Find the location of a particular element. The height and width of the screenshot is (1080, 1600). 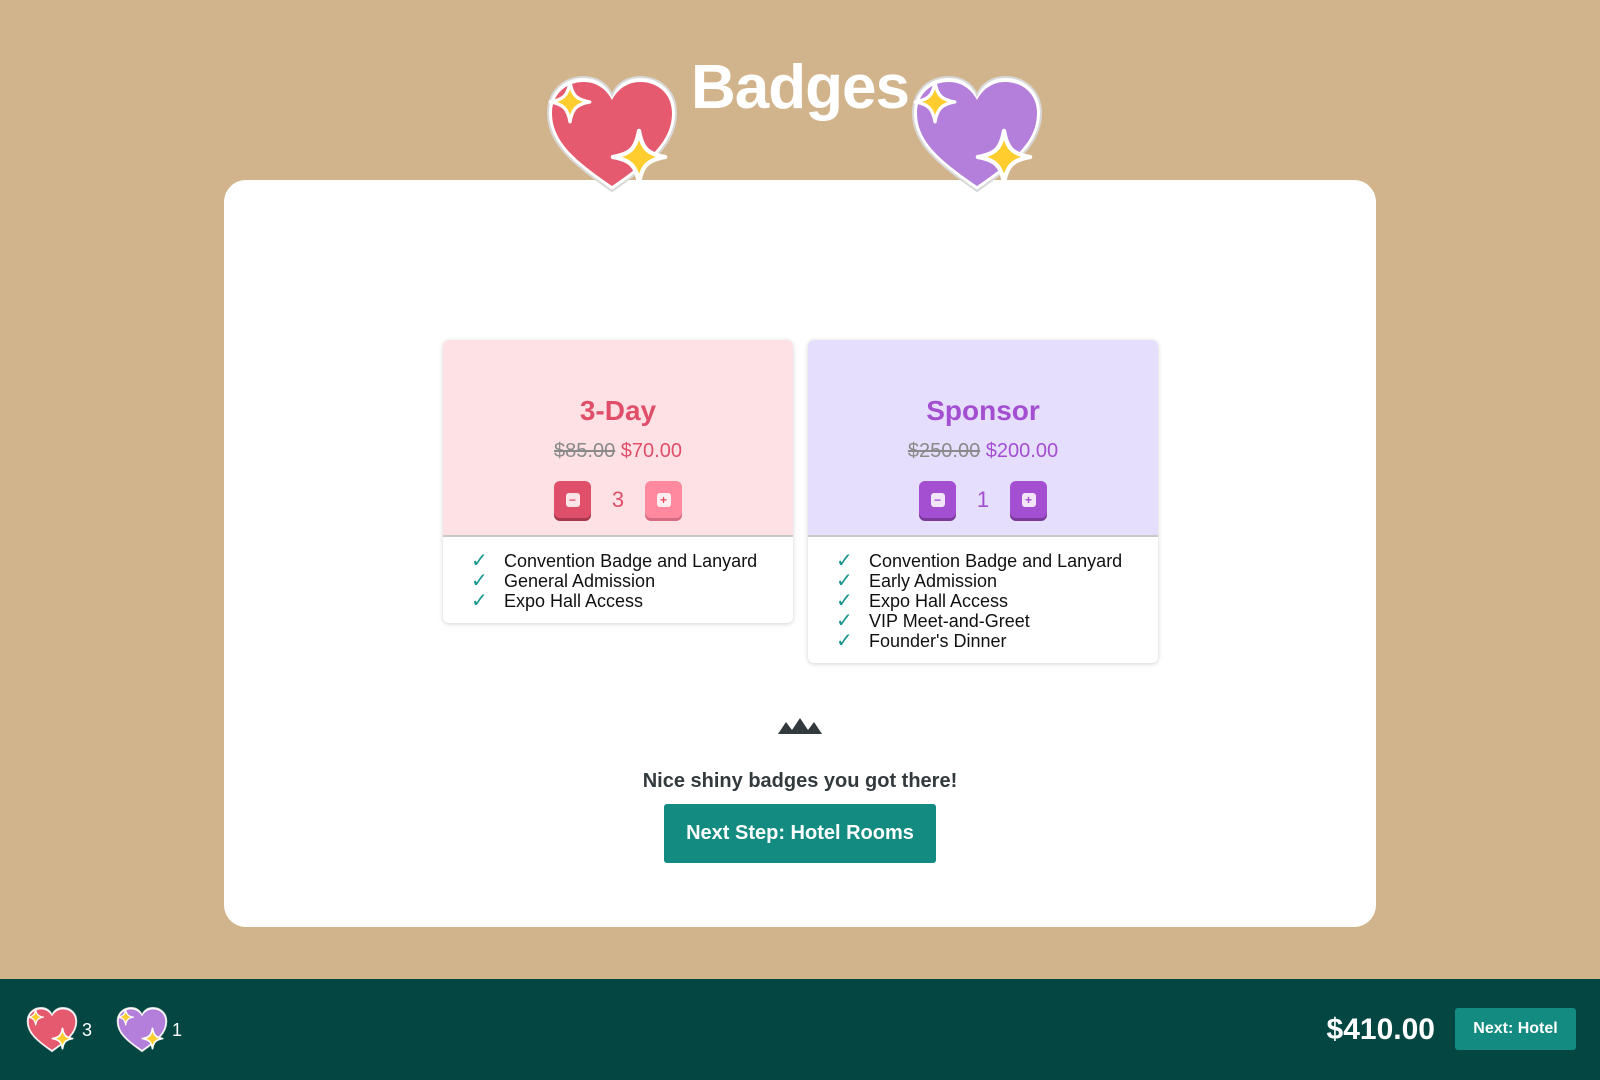

tagline: Nice shiny badges you got there! is located at coordinates (800, 781).